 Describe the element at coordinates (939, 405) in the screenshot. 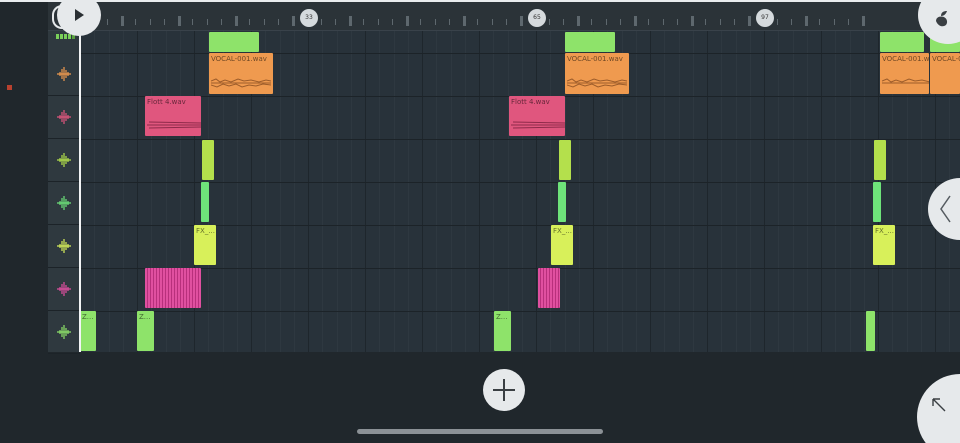

I see `arrow-up-left-icon` at that location.